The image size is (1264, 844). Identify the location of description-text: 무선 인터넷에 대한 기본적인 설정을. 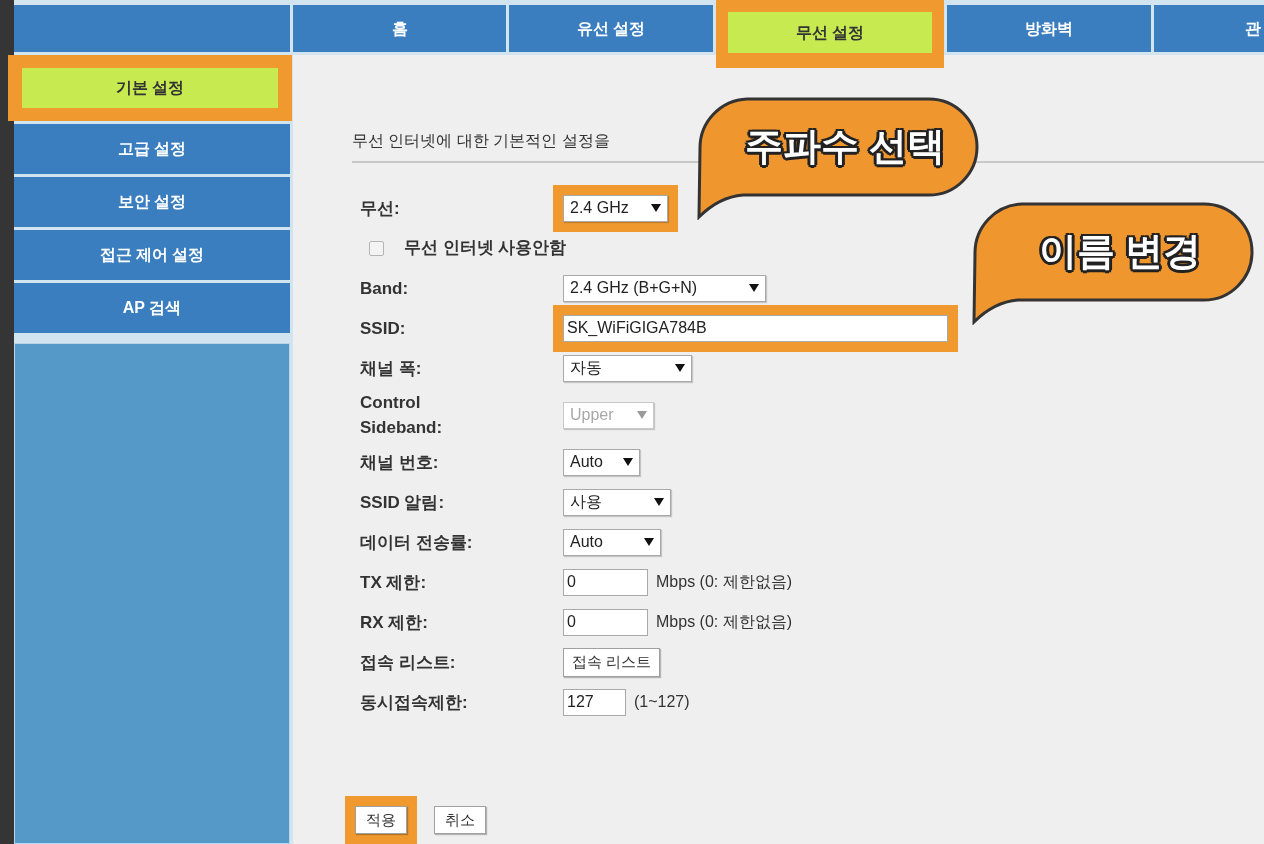
(481, 140).